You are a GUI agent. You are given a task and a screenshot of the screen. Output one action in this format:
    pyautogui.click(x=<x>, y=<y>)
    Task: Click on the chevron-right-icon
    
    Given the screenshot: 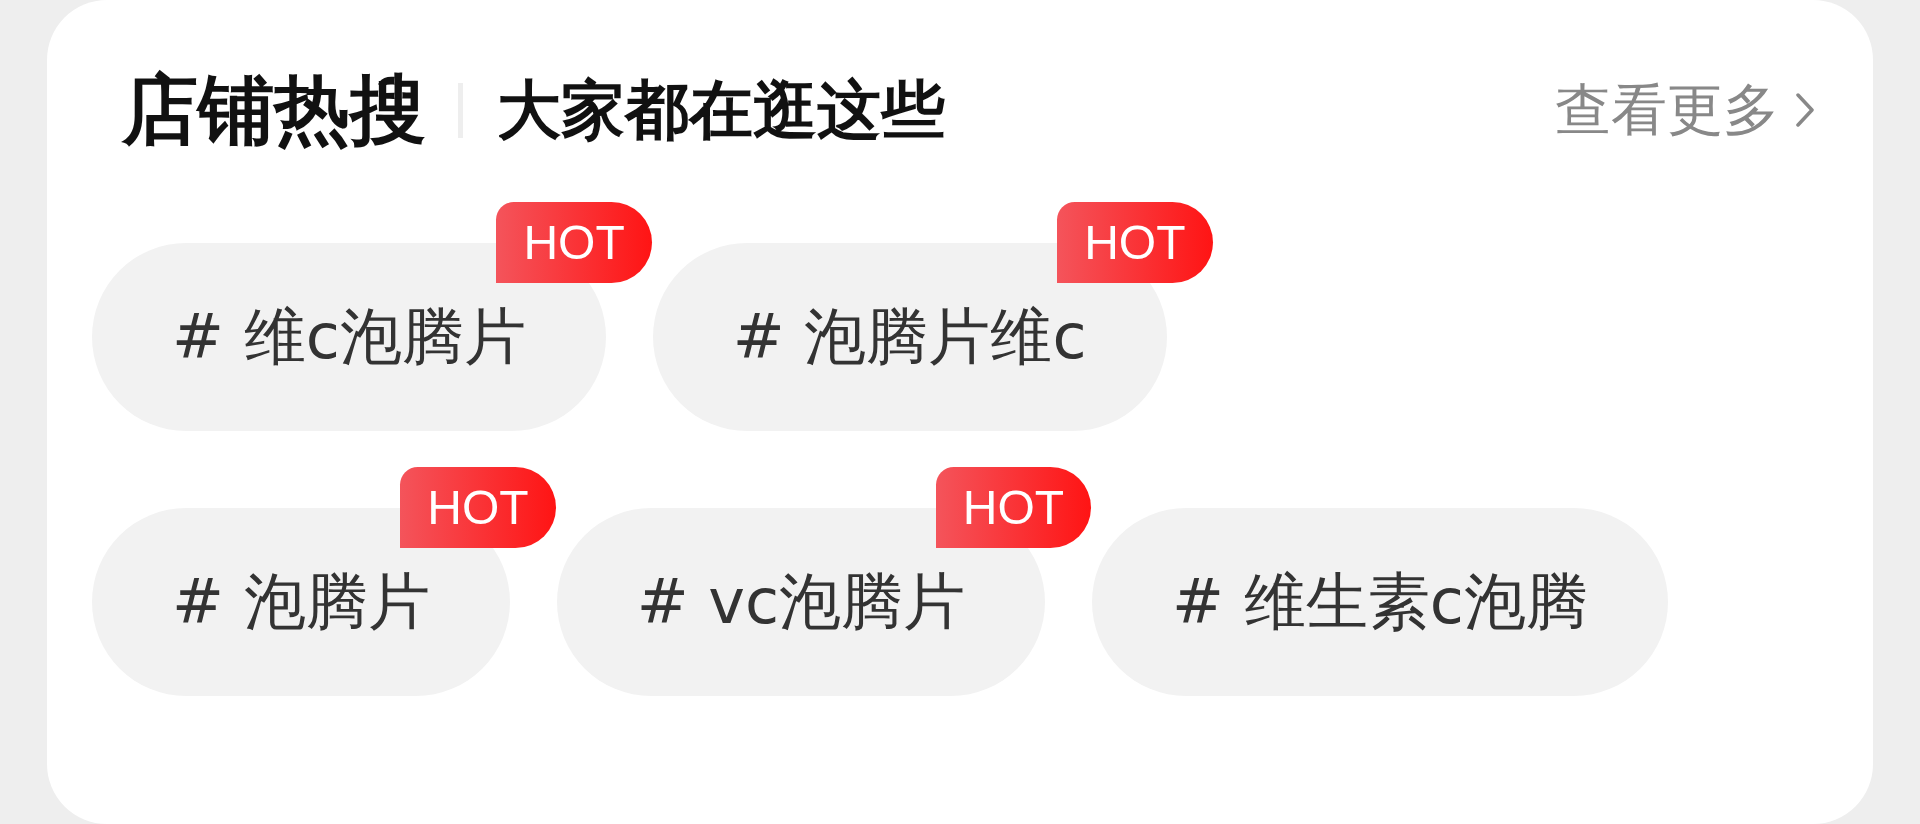 What is the action you would take?
    pyautogui.click(x=1805, y=110)
    